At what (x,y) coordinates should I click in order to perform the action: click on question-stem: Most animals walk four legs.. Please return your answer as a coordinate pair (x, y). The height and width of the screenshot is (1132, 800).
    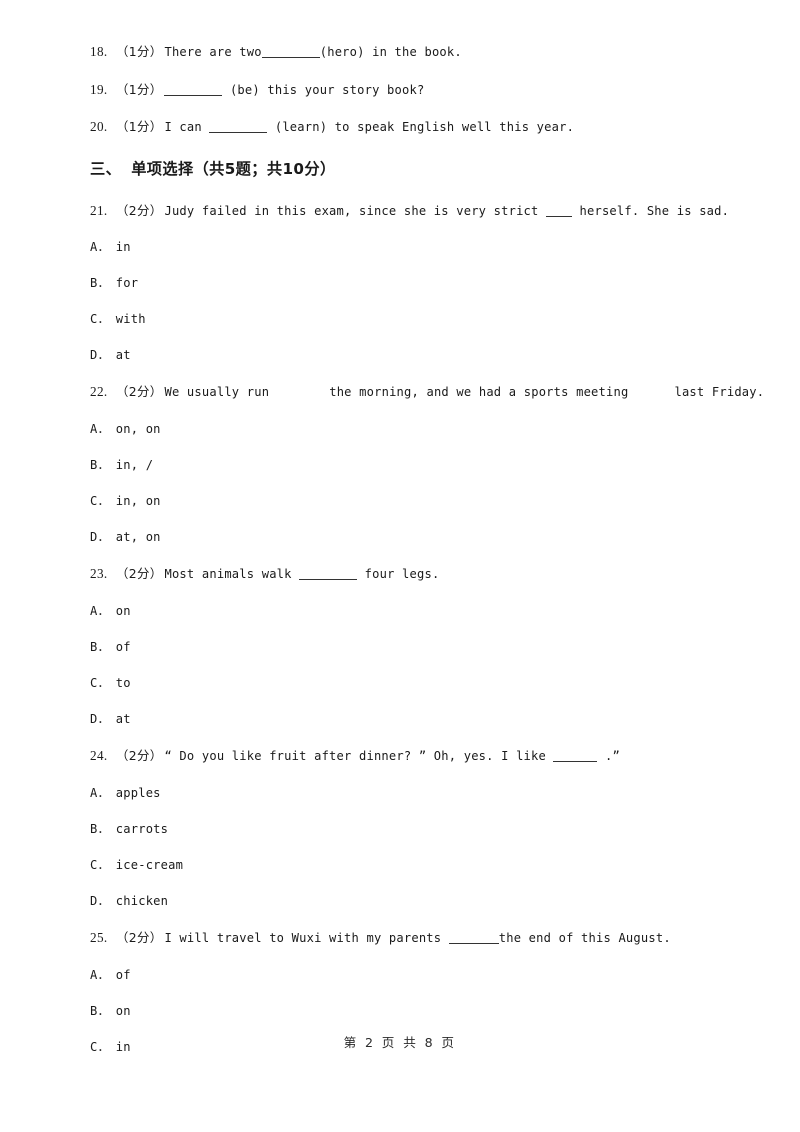
    Looking at the image, I should click on (437, 574).